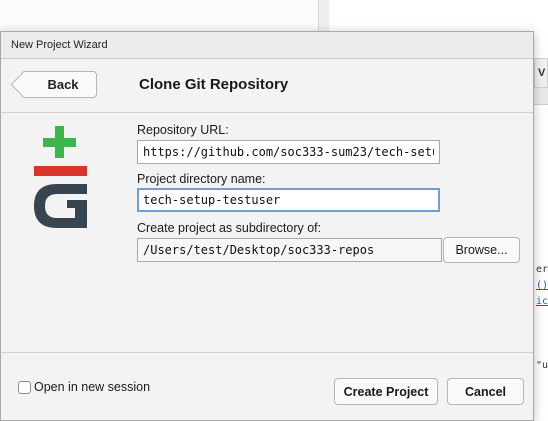  Describe the element at coordinates (386, 391) in the screenshot. I see `create-project-button: Create Project` at that location.